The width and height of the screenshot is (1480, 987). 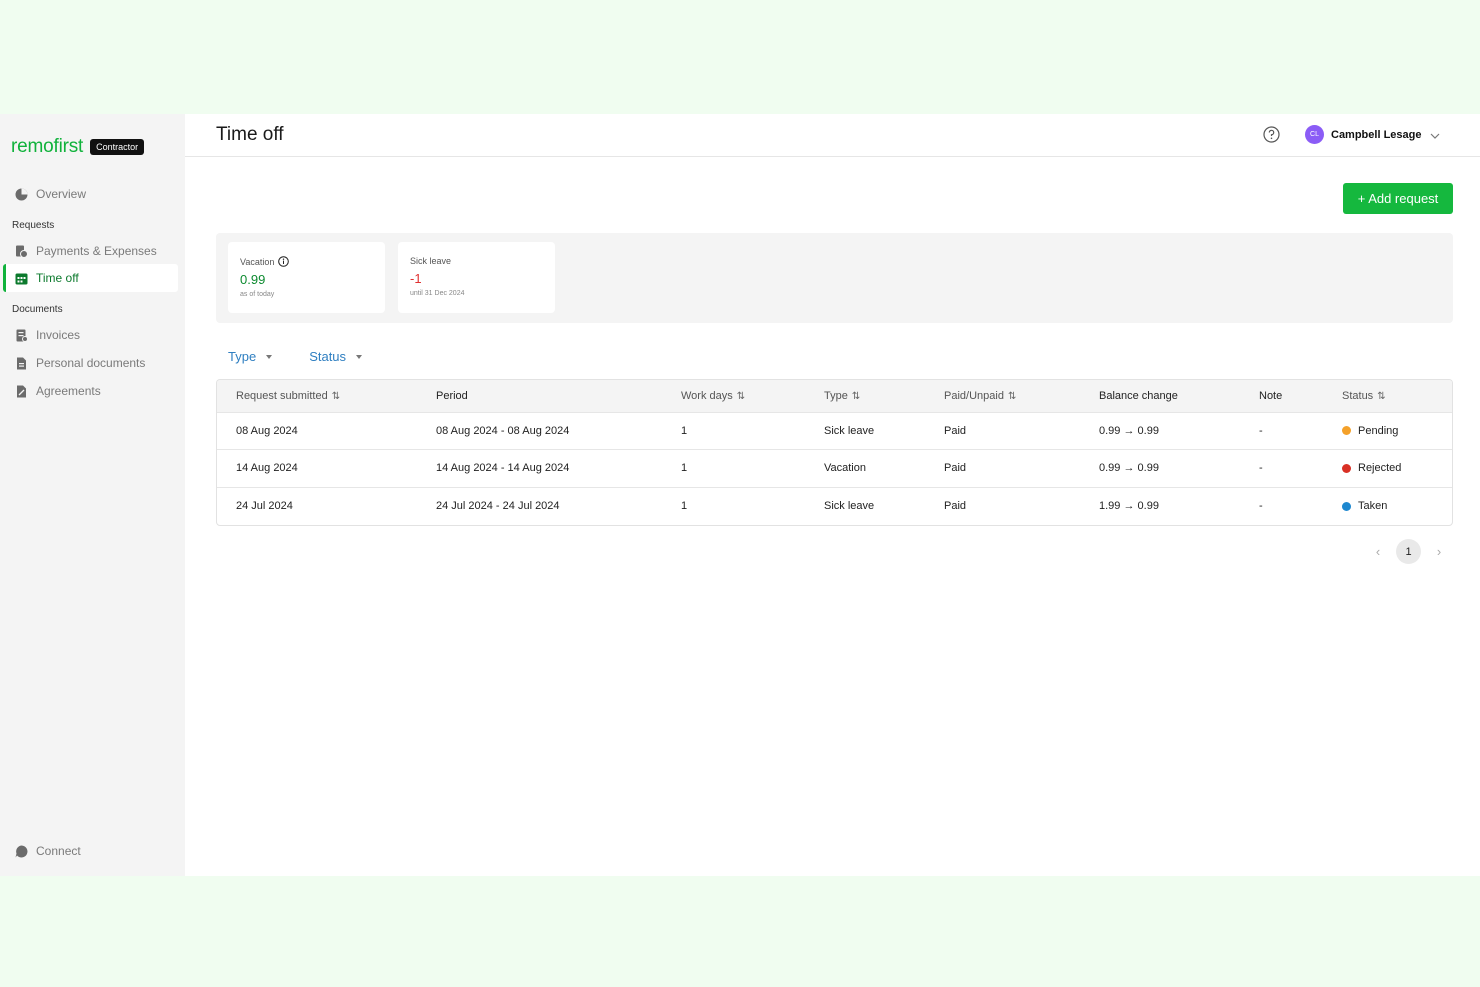 What do you see at coordinates (1271, 395) in the screenshot?
I see `column-header-label: Note` at bounding box center [1271, 395].